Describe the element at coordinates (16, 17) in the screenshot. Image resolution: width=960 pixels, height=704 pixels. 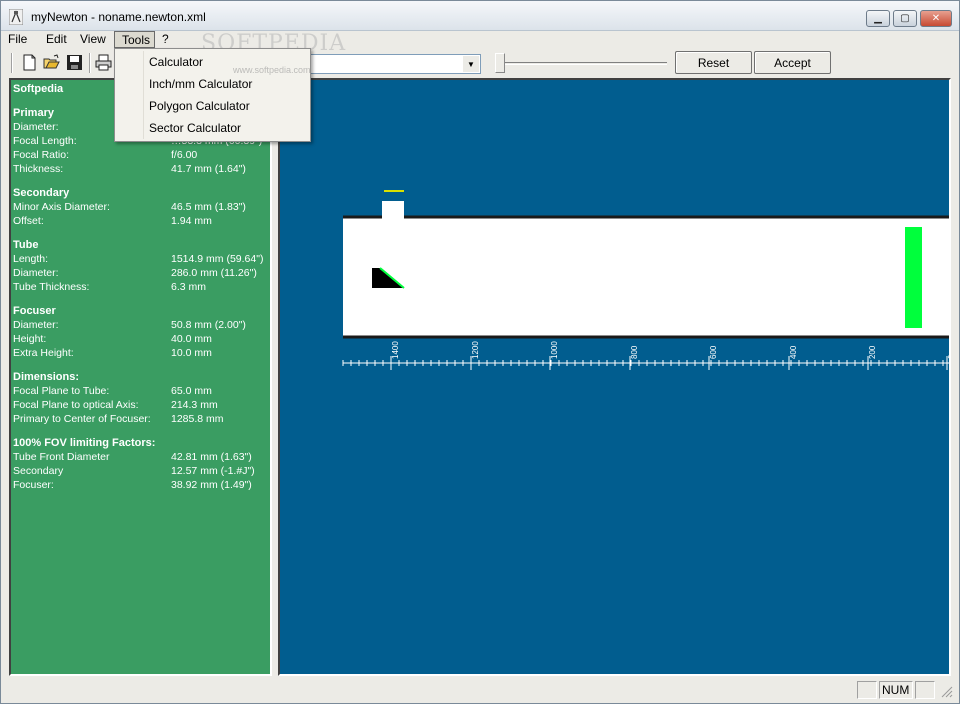
I see `app-telescope-icon` at that location.